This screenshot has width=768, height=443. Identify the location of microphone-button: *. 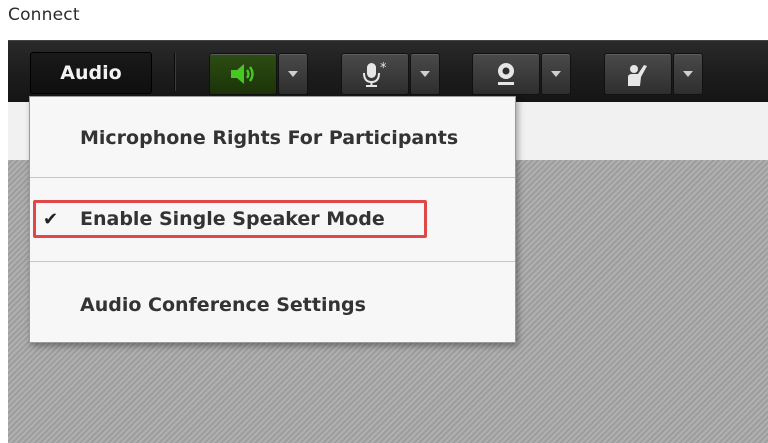
(375, 74).